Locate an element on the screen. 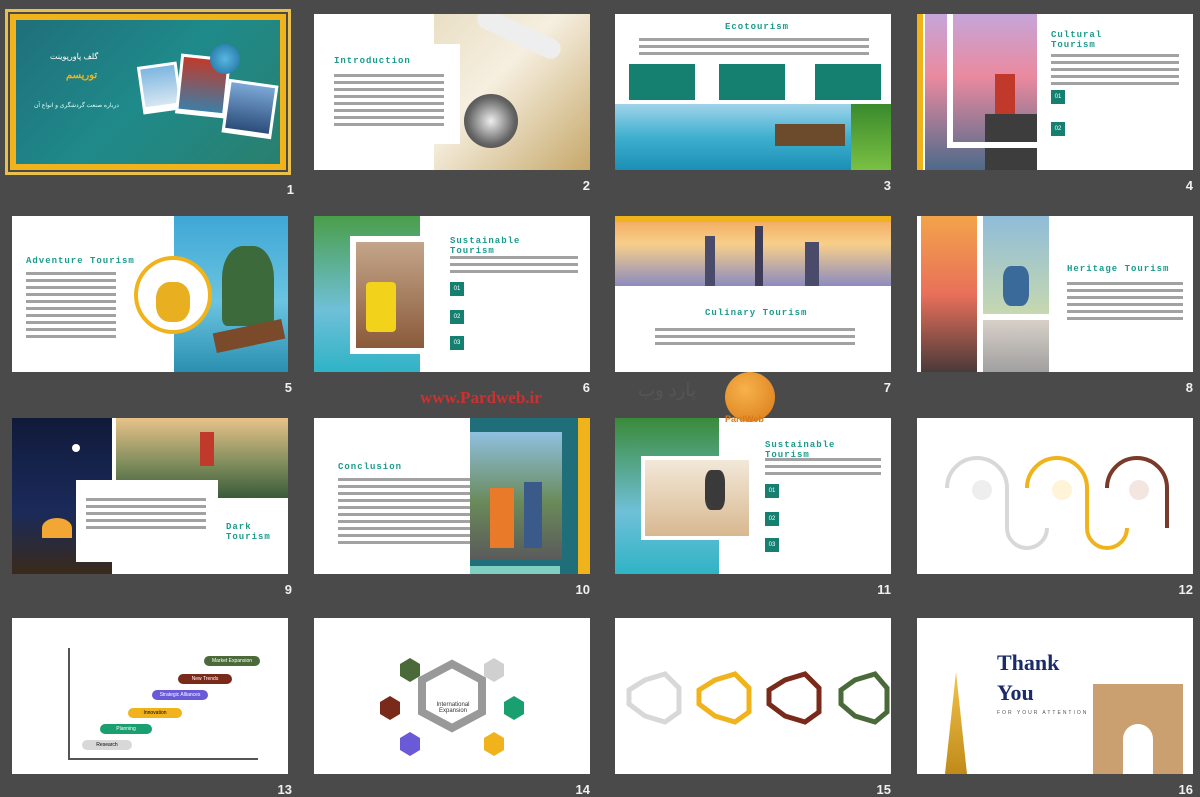 This screenshot has width=1200, height=797. globe-icon is located at coordinates (225, 59).